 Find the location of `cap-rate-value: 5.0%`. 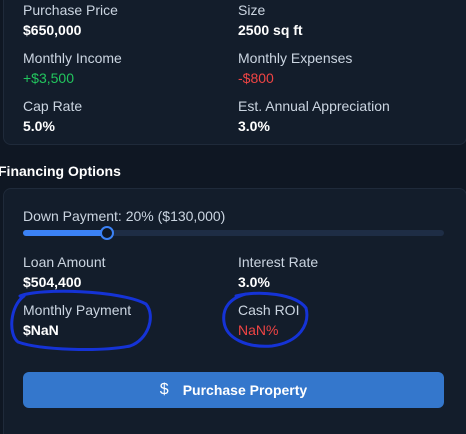

cap-rate-value: 5.0% is located at coordinates (39, 126).